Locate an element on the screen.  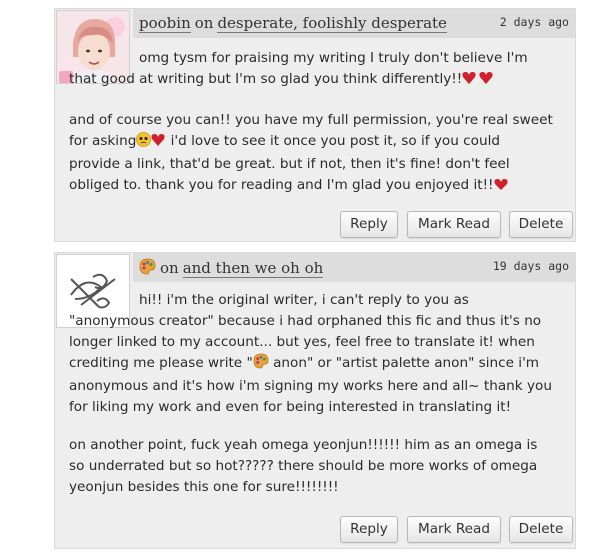
work-link: and then we oh oh is located at coordinates (253, 268).